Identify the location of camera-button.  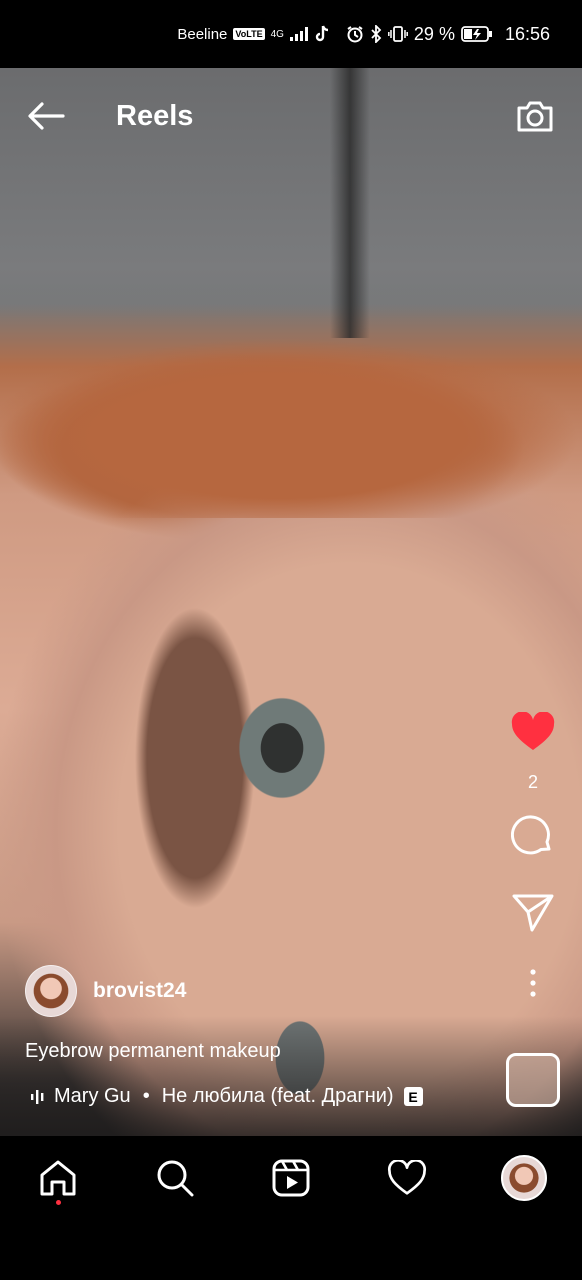
(535, 116).